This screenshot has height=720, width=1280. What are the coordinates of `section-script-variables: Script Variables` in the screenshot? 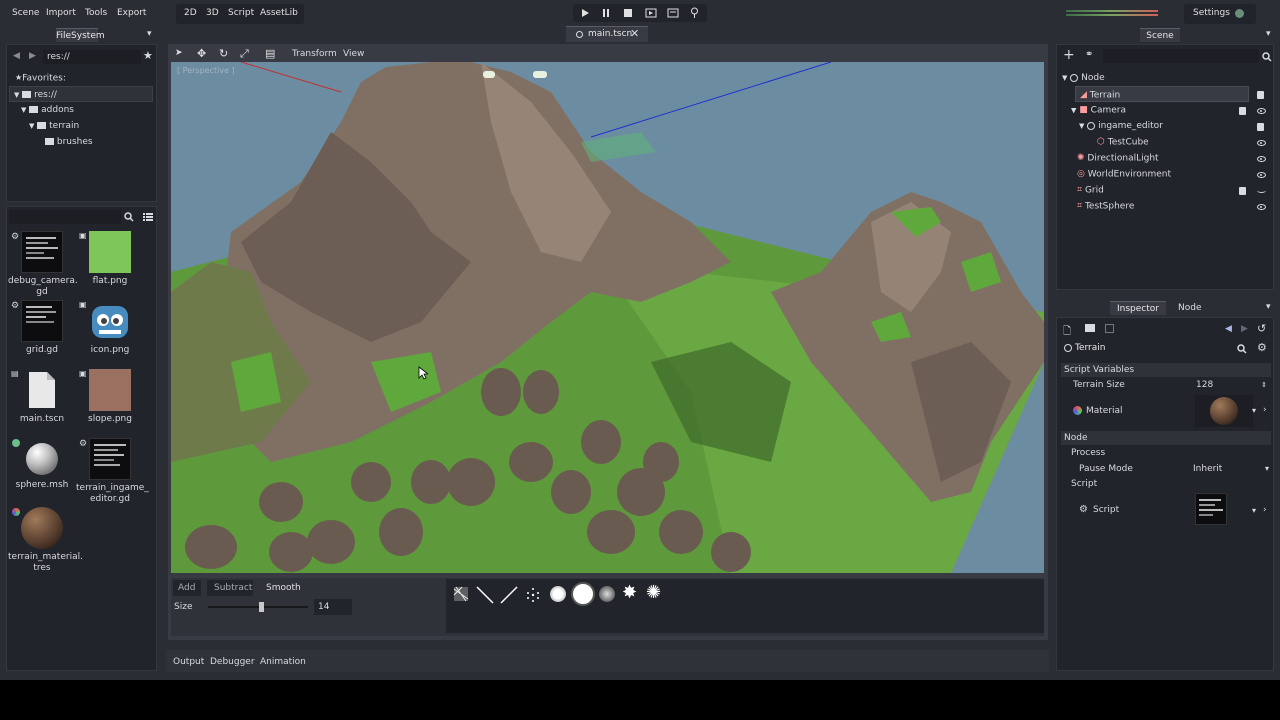 It's located at (1166, 370).